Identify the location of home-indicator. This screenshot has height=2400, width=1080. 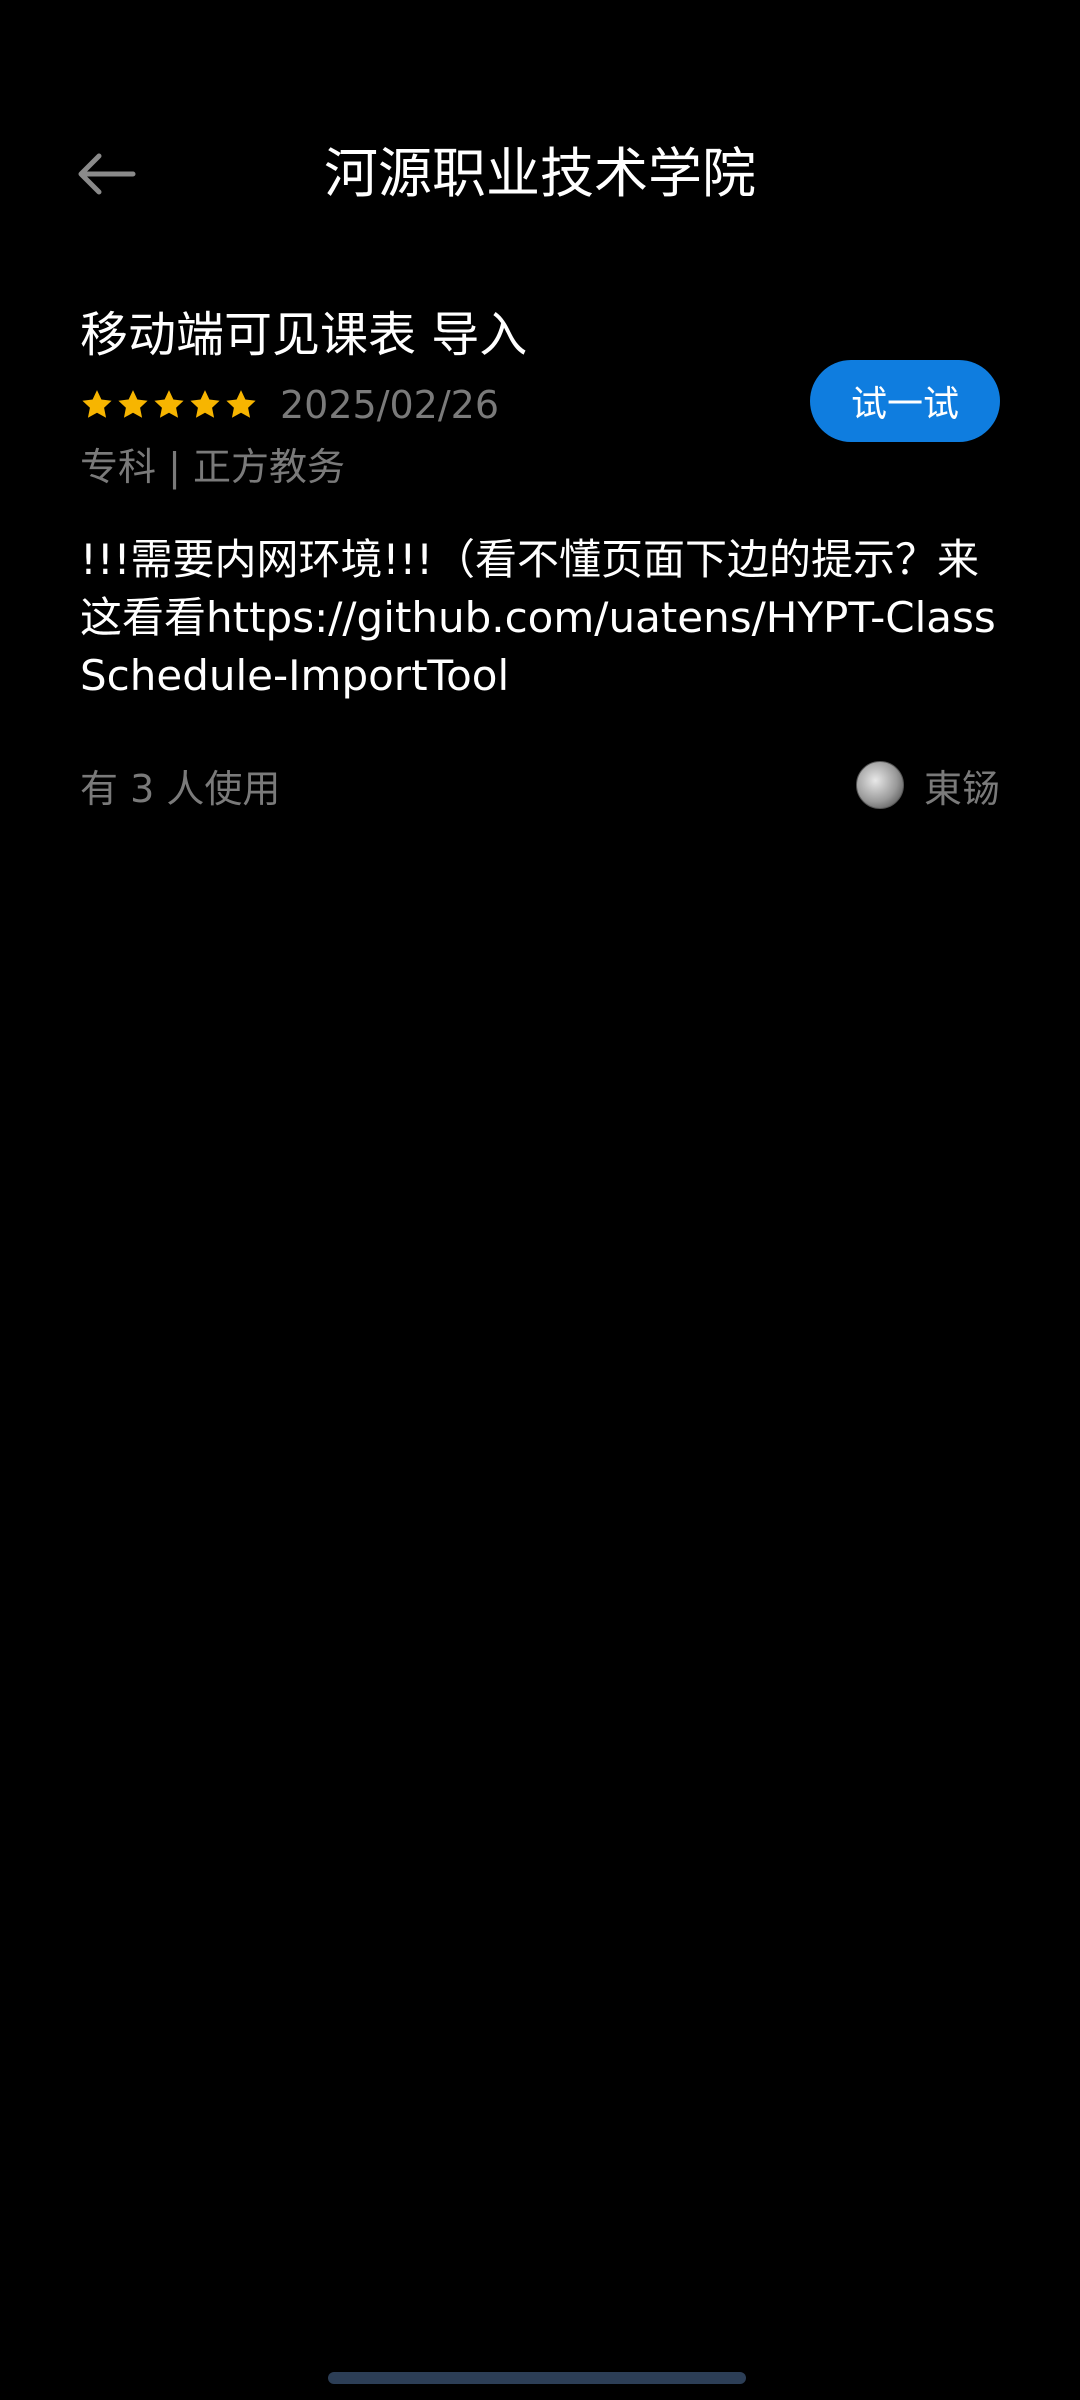
(537, 2378).